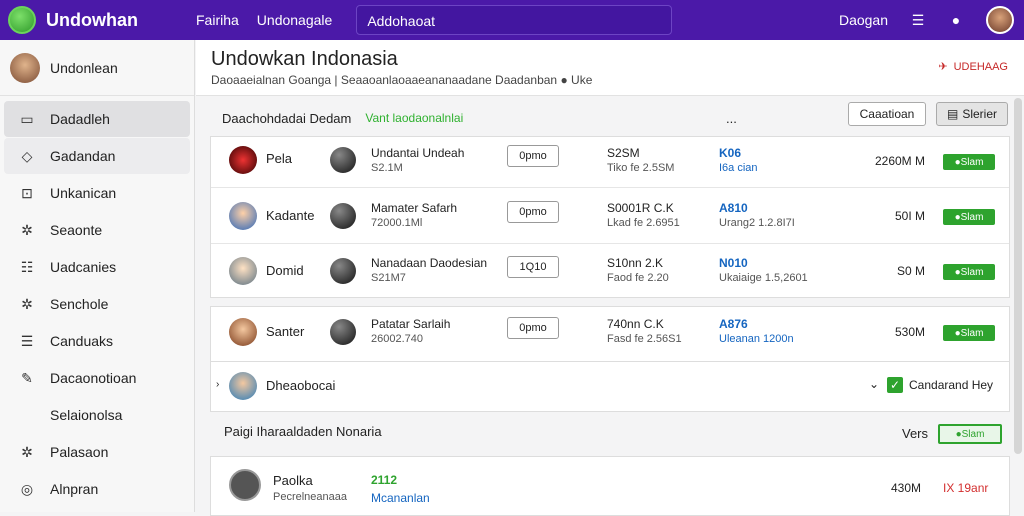 Image resolution: width=1024 pixels, height=516 pixels. Describe the element at coordinates (906, 488) in the screenshot. I see `item-size: 430M` at that location.